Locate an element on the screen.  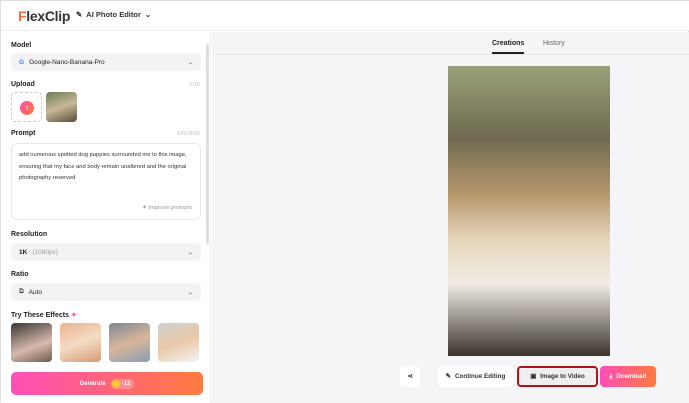
share-button: ⋖ is located at coordinates (410, 376).